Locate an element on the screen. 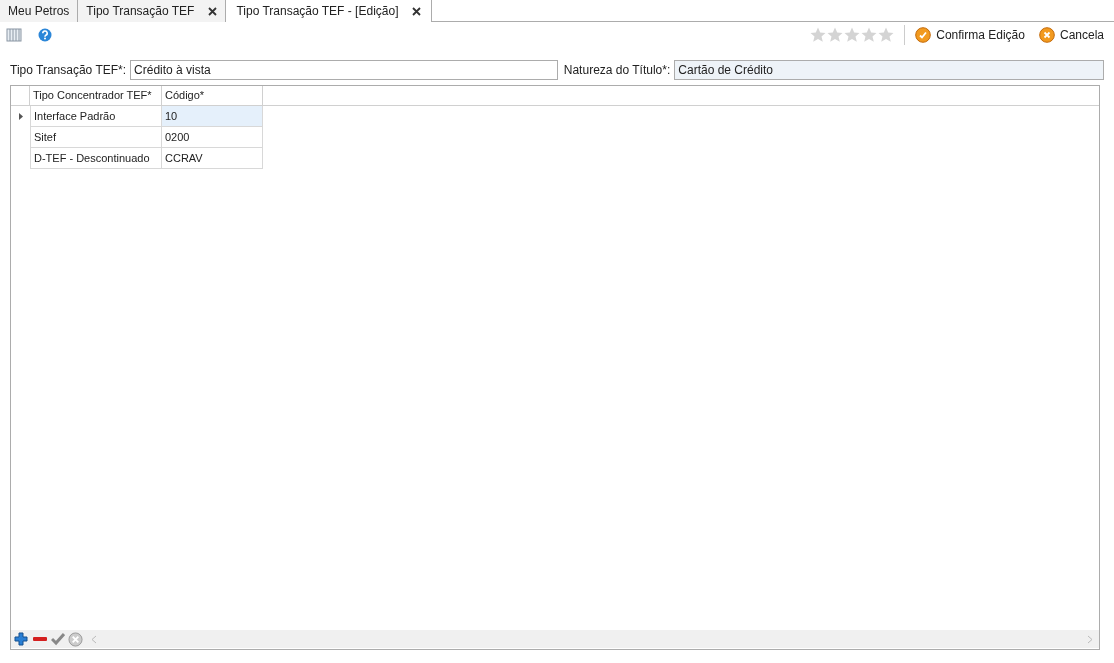 The width and height of the screenshot is (1114, 663). table-cell: Sitef is located at coordinates (96, 137).